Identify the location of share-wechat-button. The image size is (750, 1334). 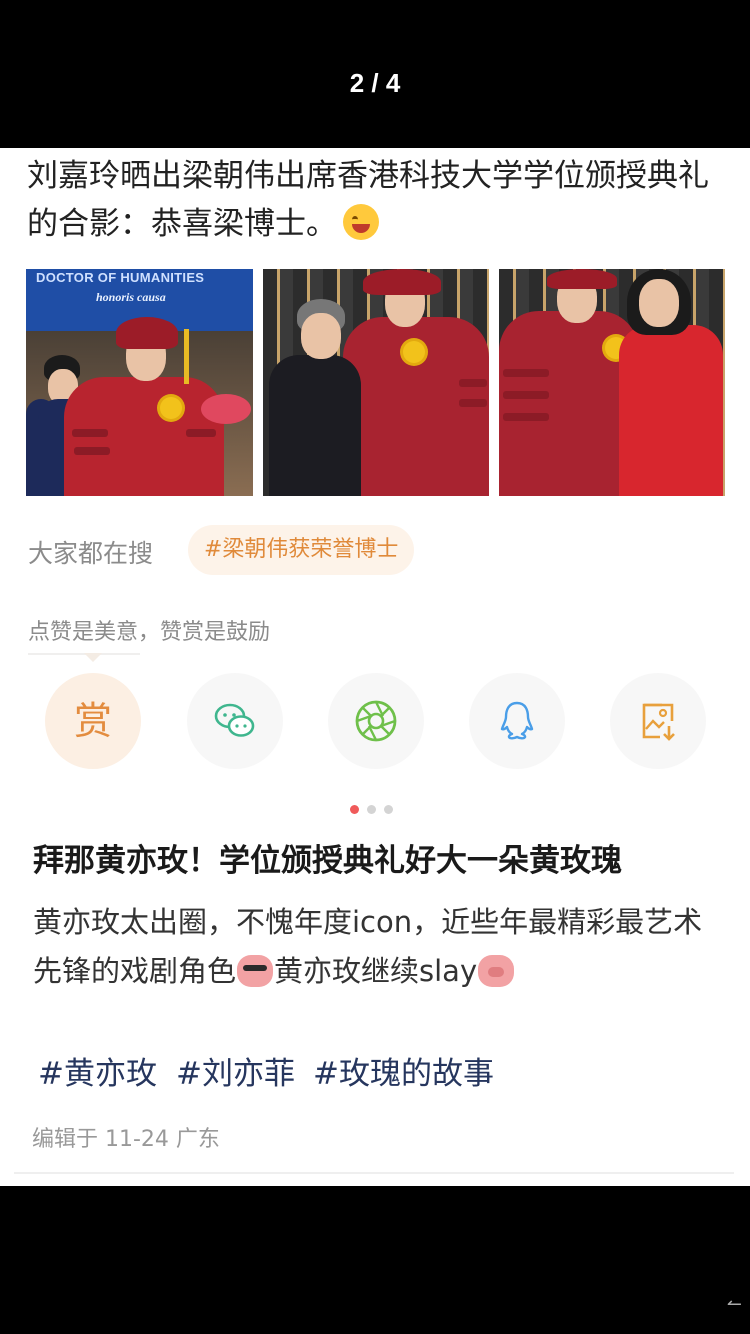
(235, 721).